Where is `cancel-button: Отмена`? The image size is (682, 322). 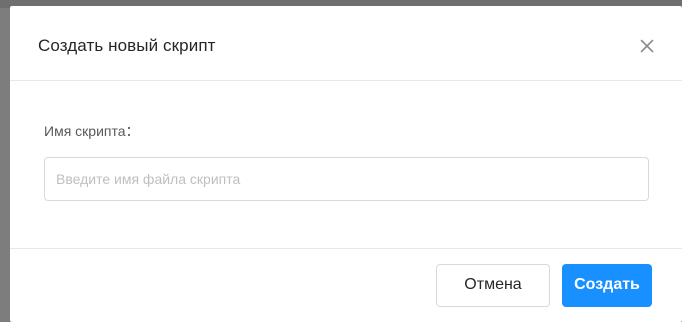 cancel-button: Отмена is located at coordinates (493, 285).